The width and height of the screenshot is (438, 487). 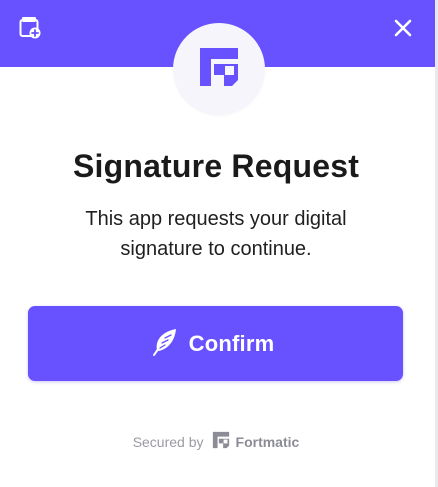 I want to click on close-button, so click(x=403, y=30).